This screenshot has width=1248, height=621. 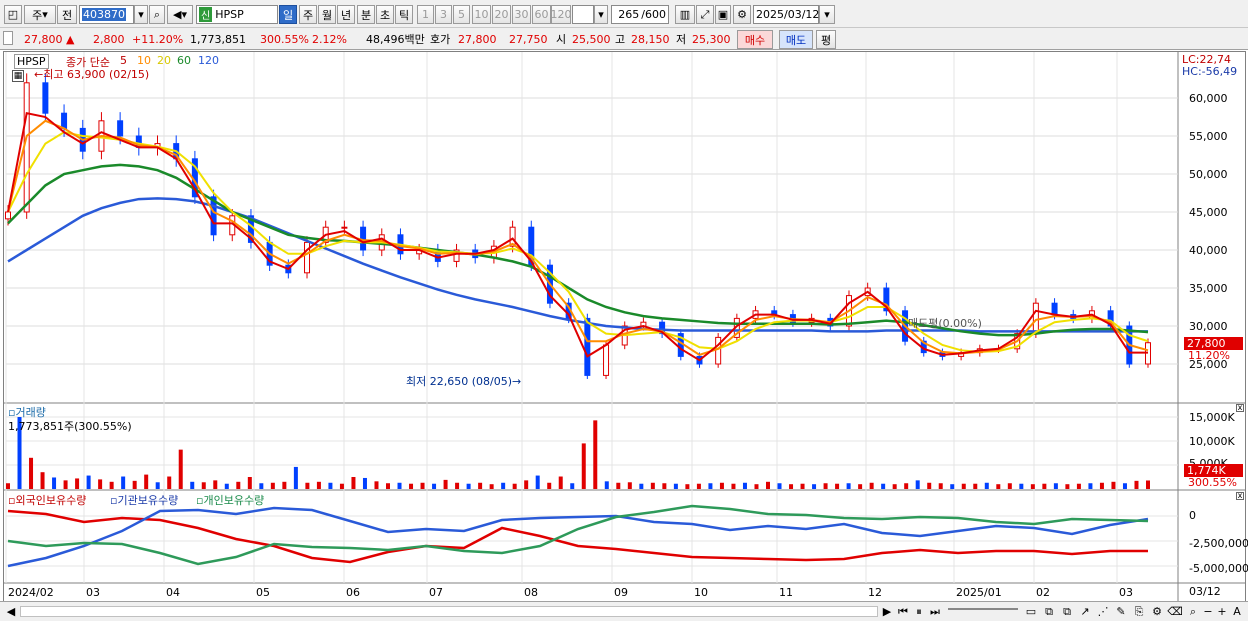 What do you see at coordinates (366, 14) in the screenshot?
I see `period-minute: 분` at bounding box center [366, 14].